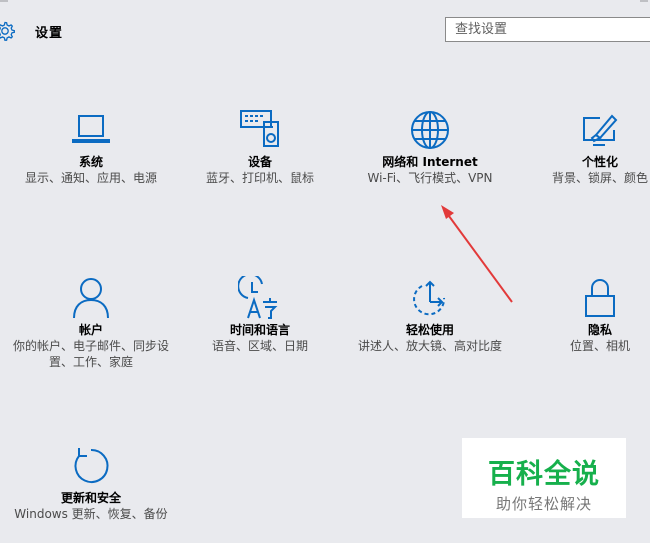  I want to click on tile-name: 个性化, so click(599, 162).